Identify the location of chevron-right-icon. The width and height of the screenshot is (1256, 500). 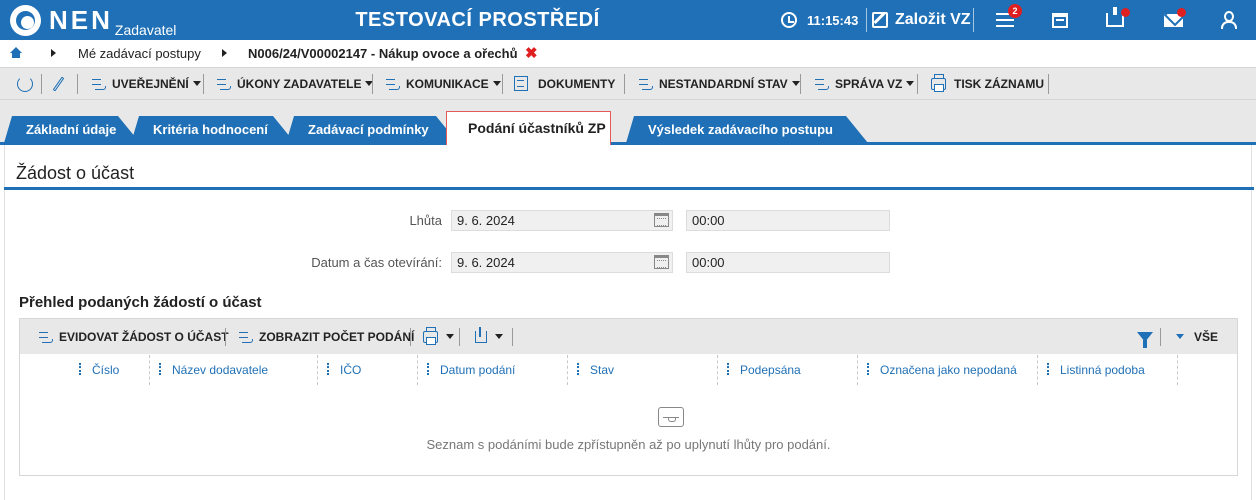
(53, 53).